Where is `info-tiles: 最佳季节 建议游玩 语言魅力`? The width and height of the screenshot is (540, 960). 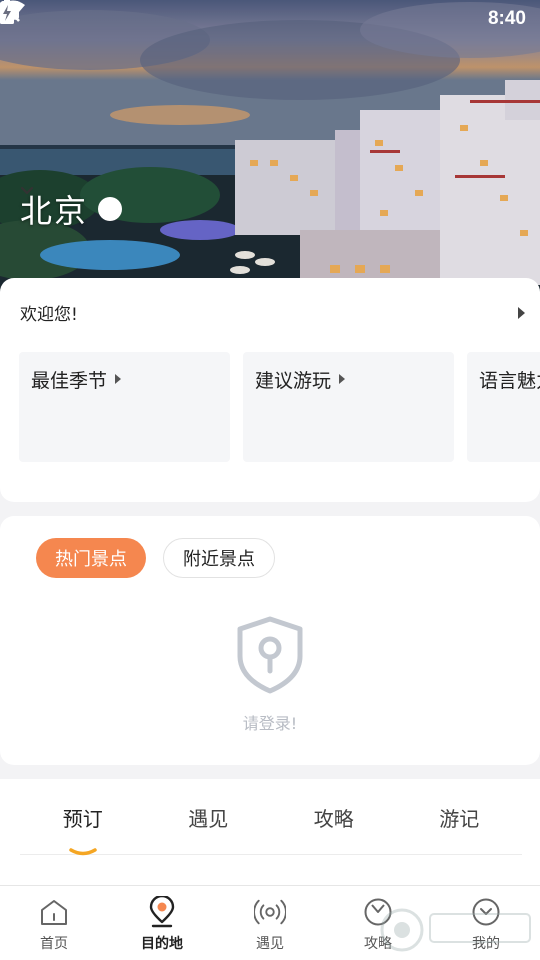 info-tiles: 最佳季节 建议游玩 语言魅力 is located at coordinates (279, 407).